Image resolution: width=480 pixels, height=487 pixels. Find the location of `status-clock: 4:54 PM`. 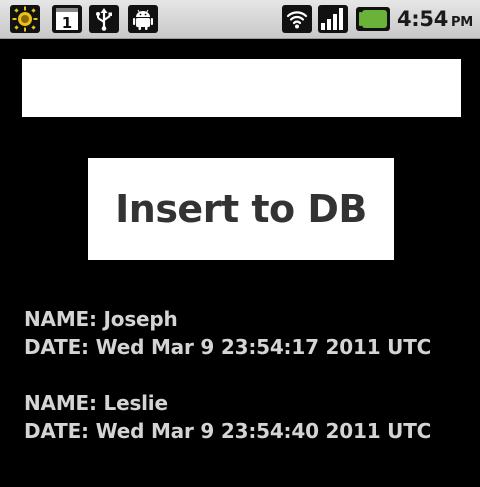

status-clock: 4:54 PM is located at coordinates (435, 19).